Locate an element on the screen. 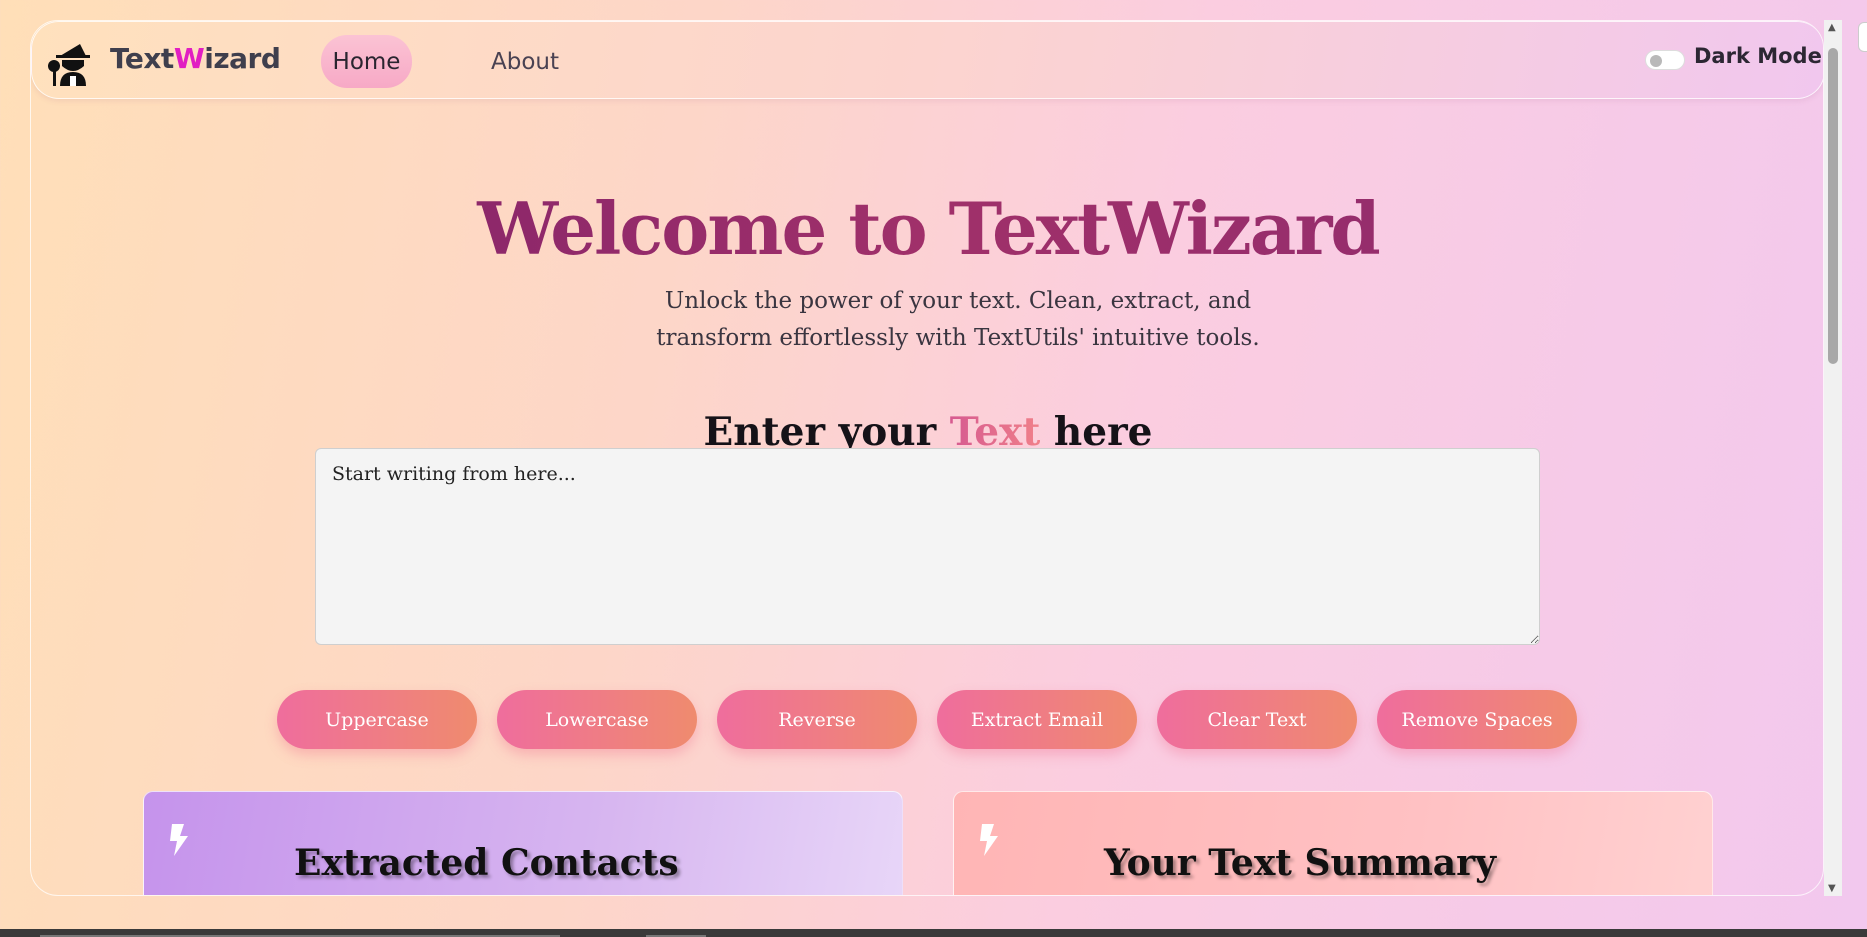 The width and height of the screenshot is (1867, 937). card-title: Extracted Contacts is located at coordinates (486, 863).